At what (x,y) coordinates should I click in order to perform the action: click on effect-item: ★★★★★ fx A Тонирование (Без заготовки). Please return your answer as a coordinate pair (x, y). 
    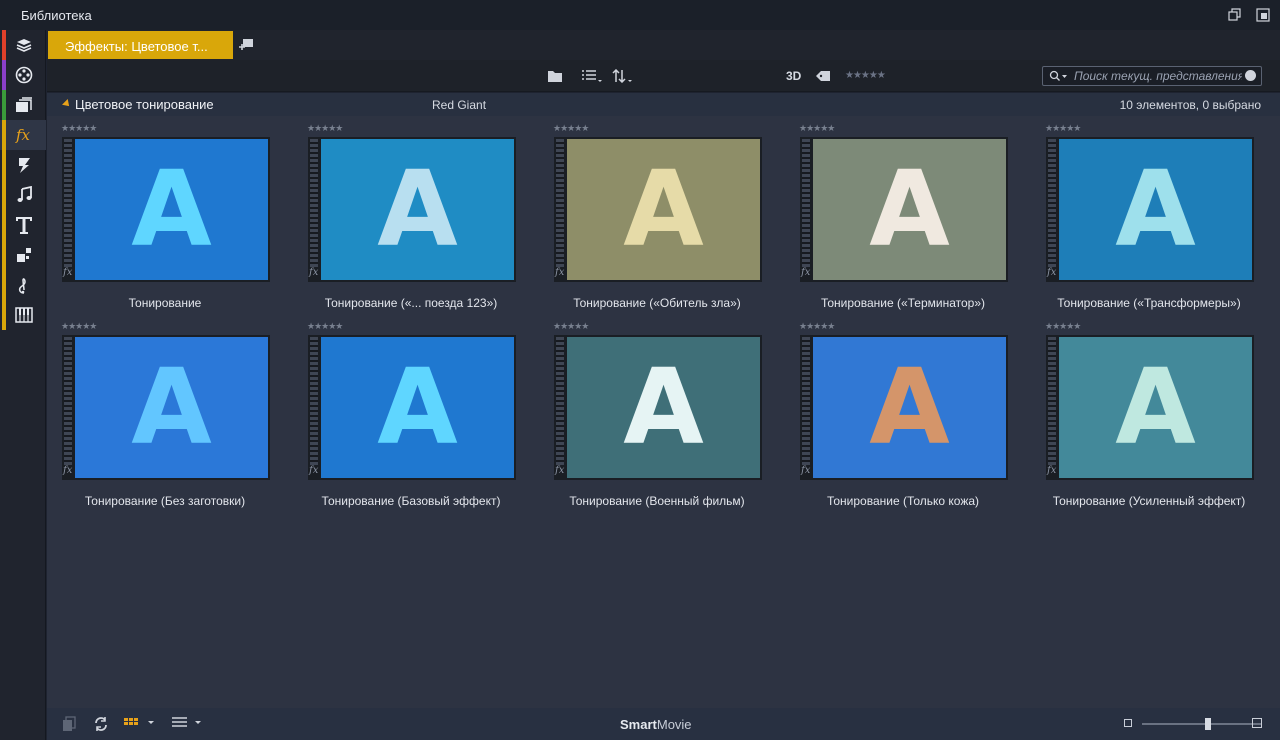
    Looking at the image, I should click on (158, 411).